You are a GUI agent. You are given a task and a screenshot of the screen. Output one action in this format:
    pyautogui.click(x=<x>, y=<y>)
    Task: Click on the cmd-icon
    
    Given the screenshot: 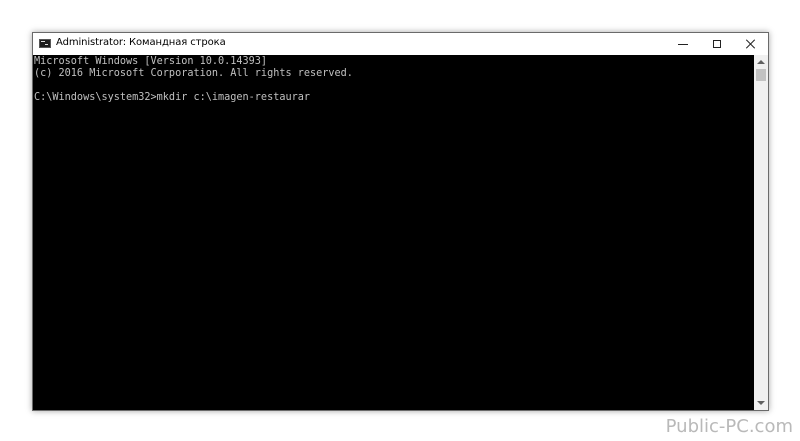 What is the action you would take?
    pyautogui.click(x=45, y=43)
    